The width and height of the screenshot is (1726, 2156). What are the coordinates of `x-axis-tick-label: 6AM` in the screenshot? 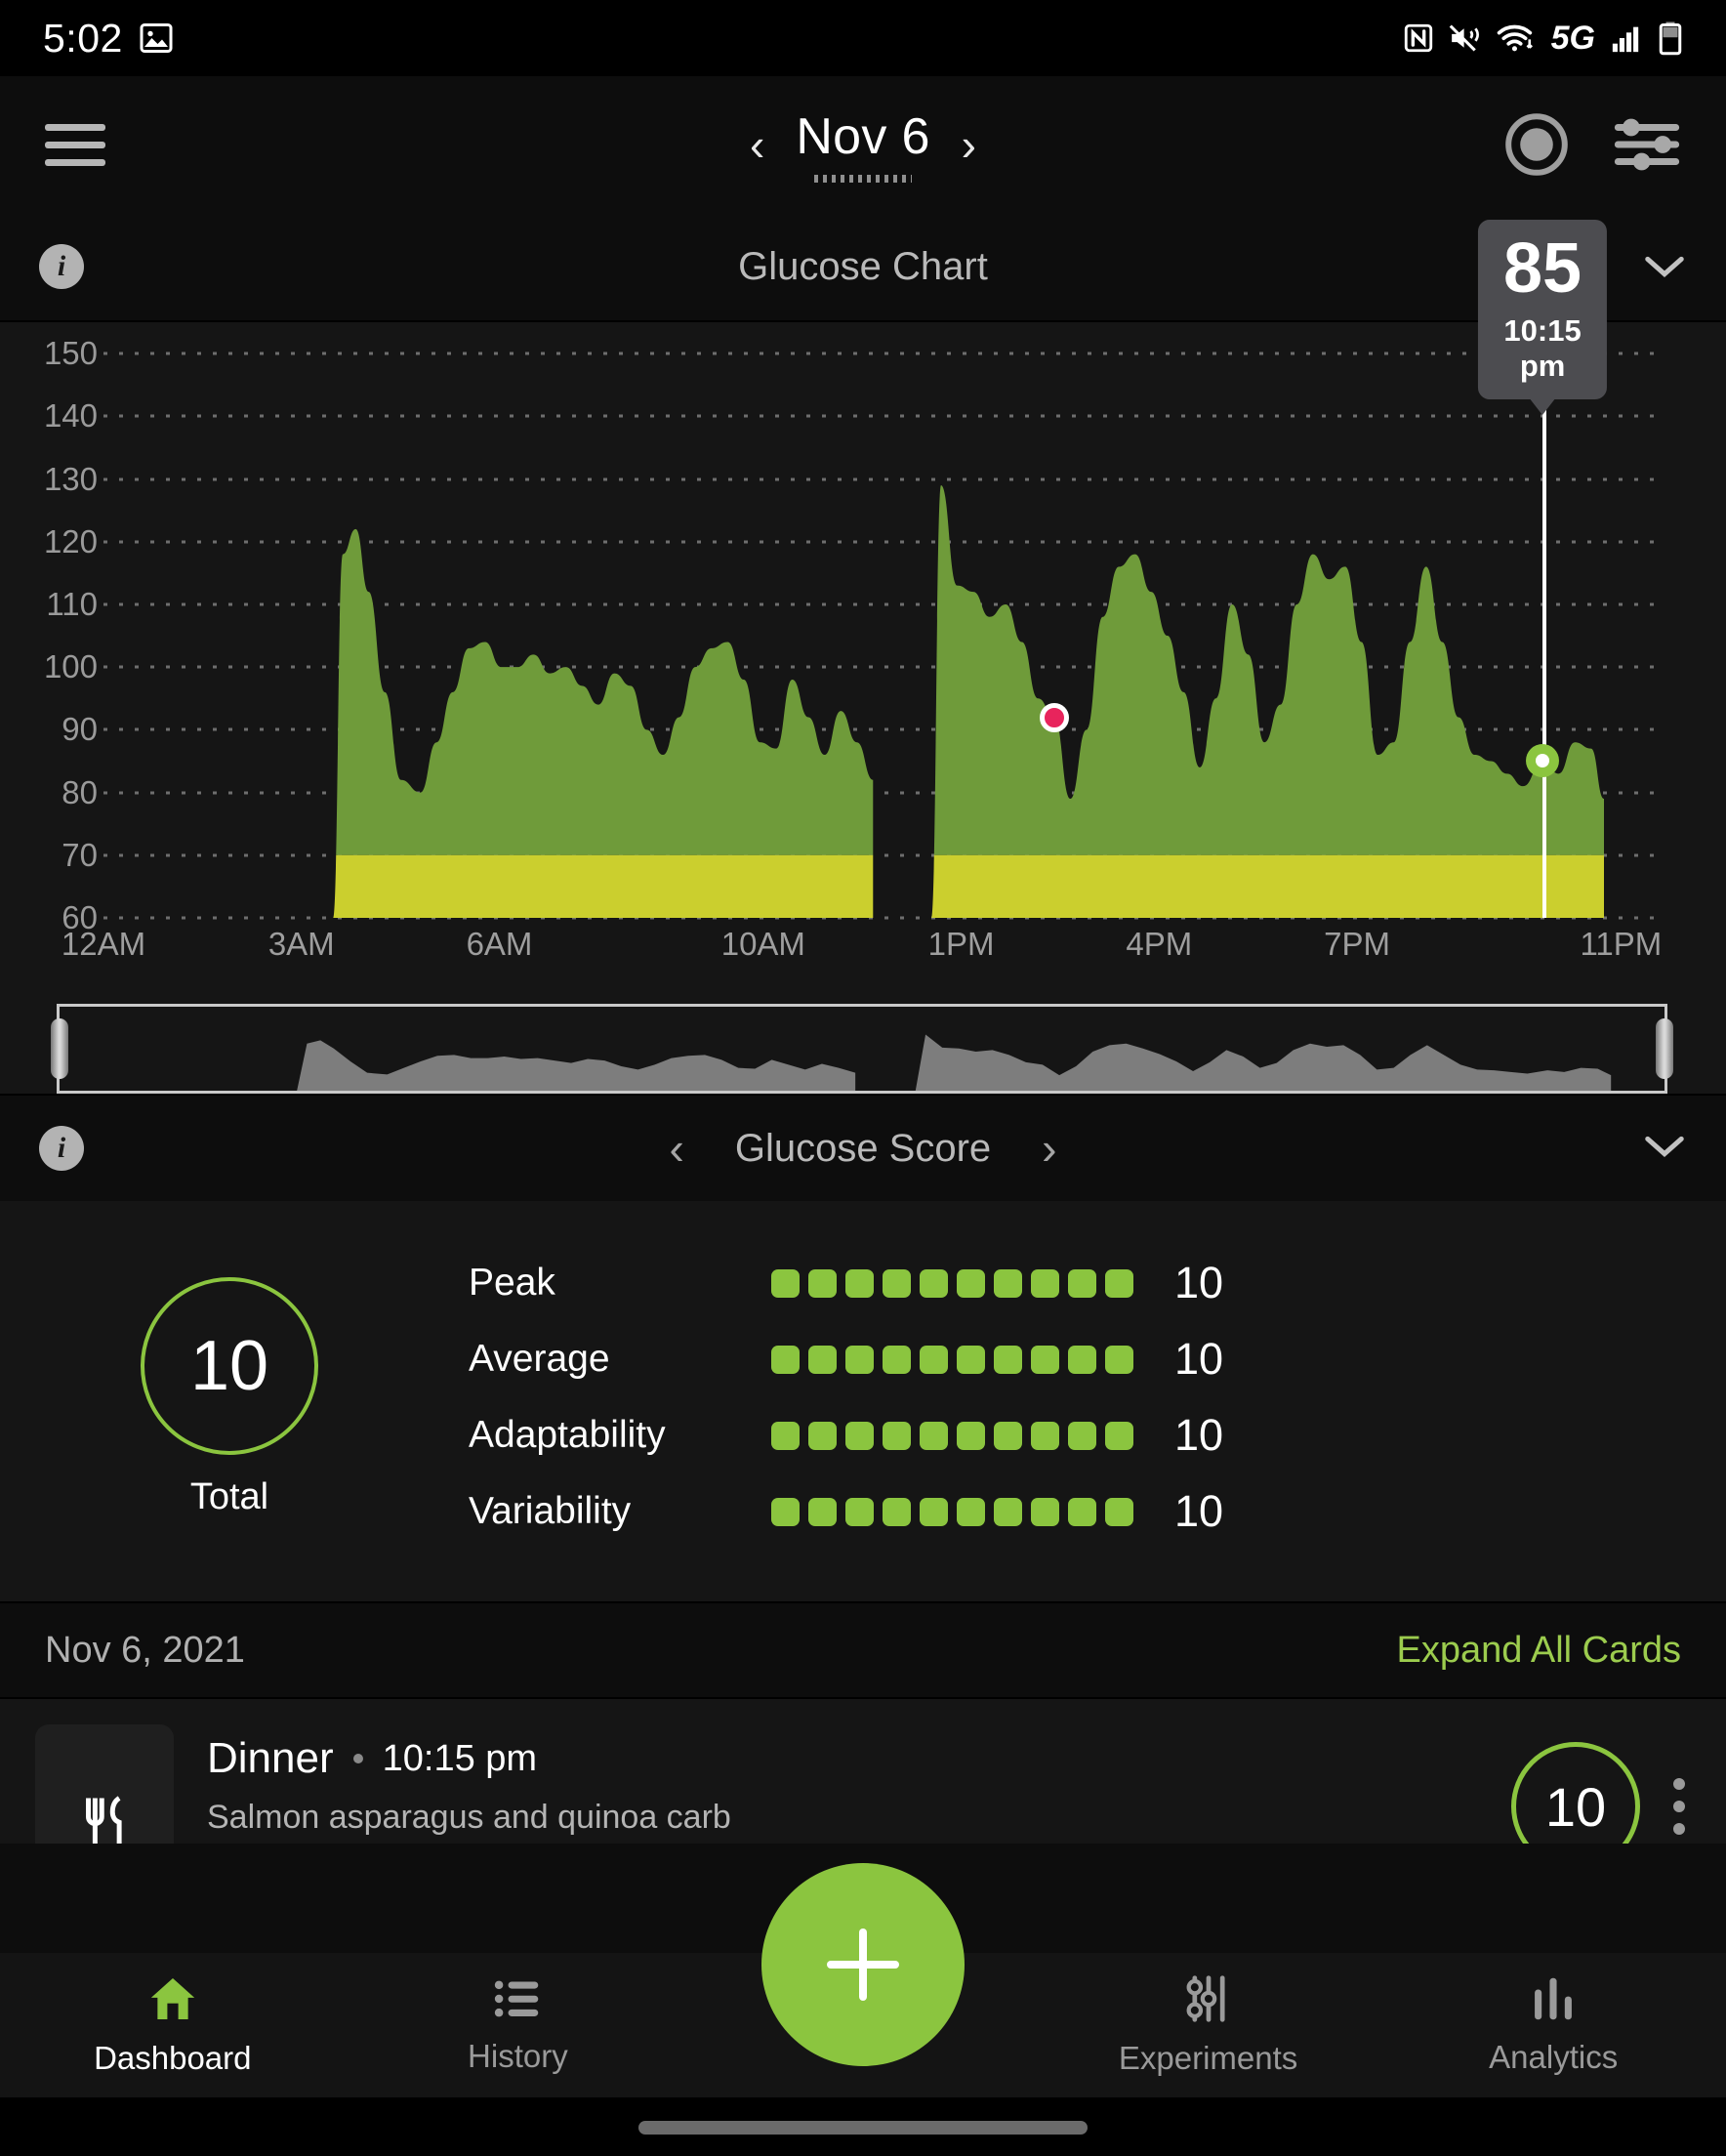 It's located at (499, 944).